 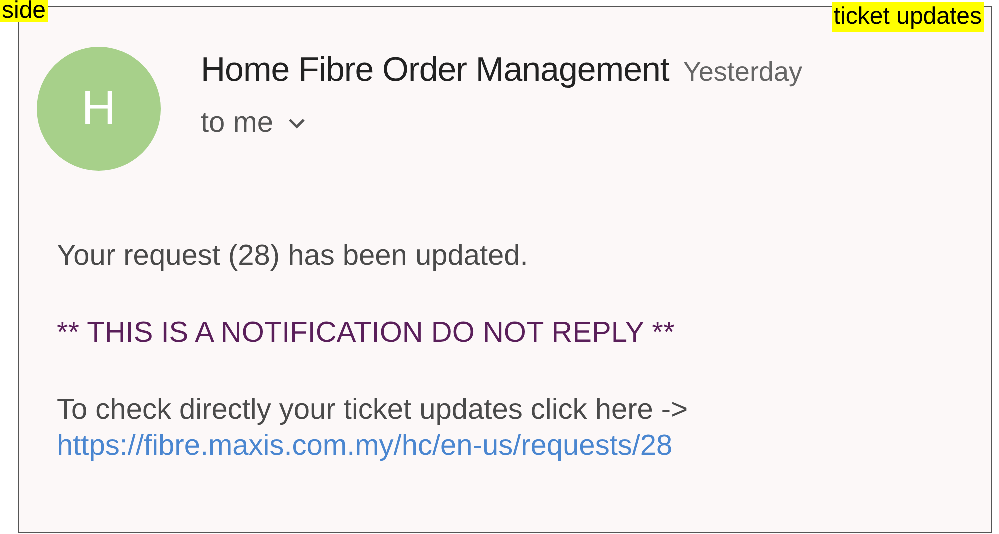 What do you see at coordinates (293, 256) in the screenshot?
I see `body-text: Your request (28) has been updated.` at bounding box center [293, 256].